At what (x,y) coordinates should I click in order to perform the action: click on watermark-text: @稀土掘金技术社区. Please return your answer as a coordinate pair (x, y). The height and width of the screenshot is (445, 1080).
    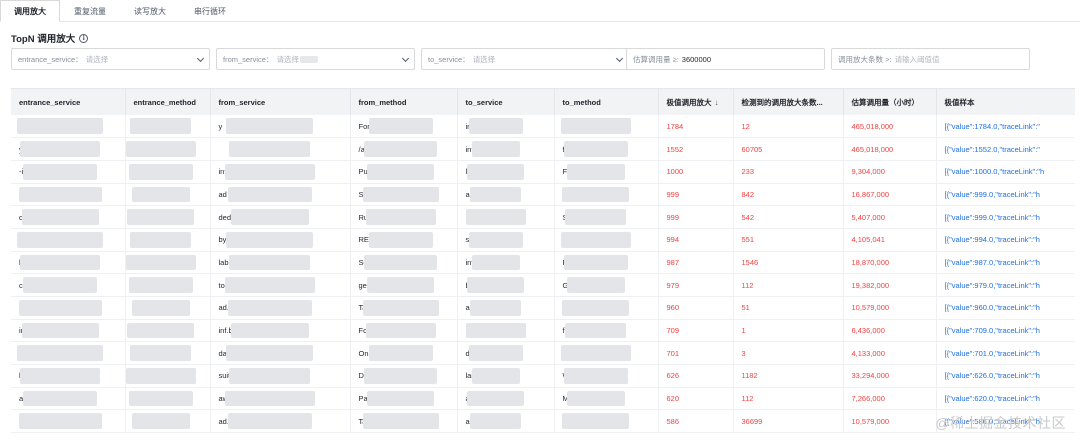
    Looking at the image, I should click on (1000, 423).